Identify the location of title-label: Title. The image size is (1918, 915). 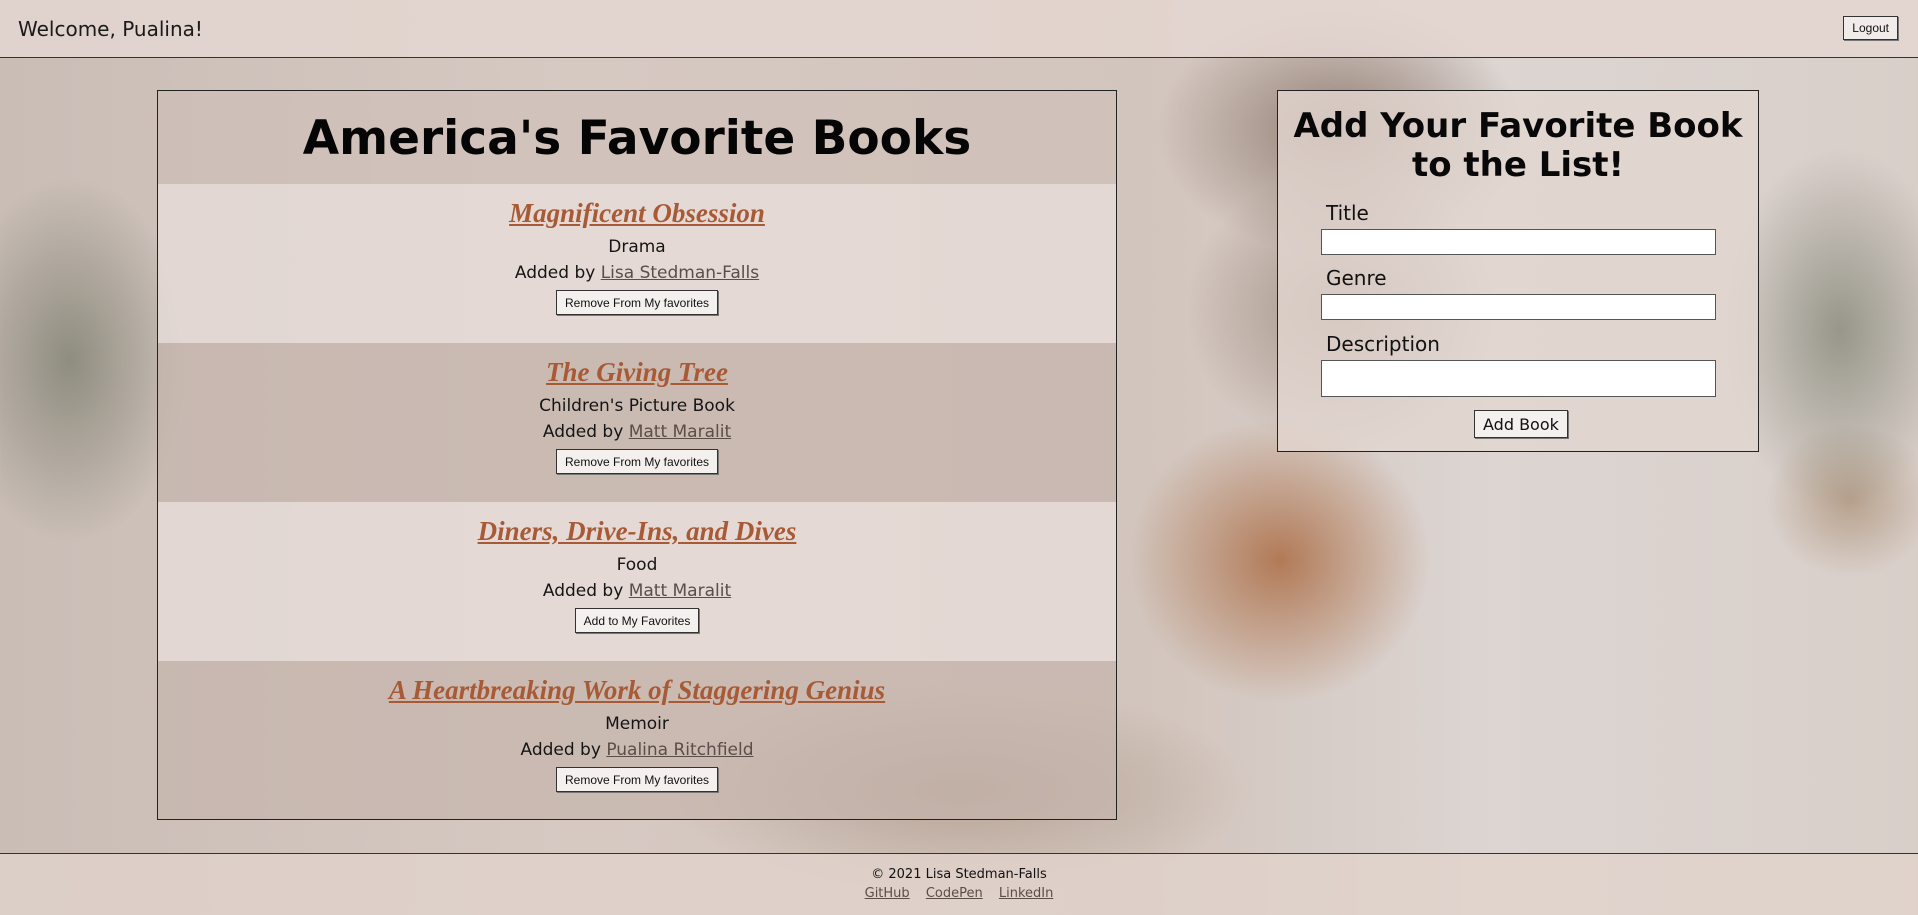
(1347, 213).